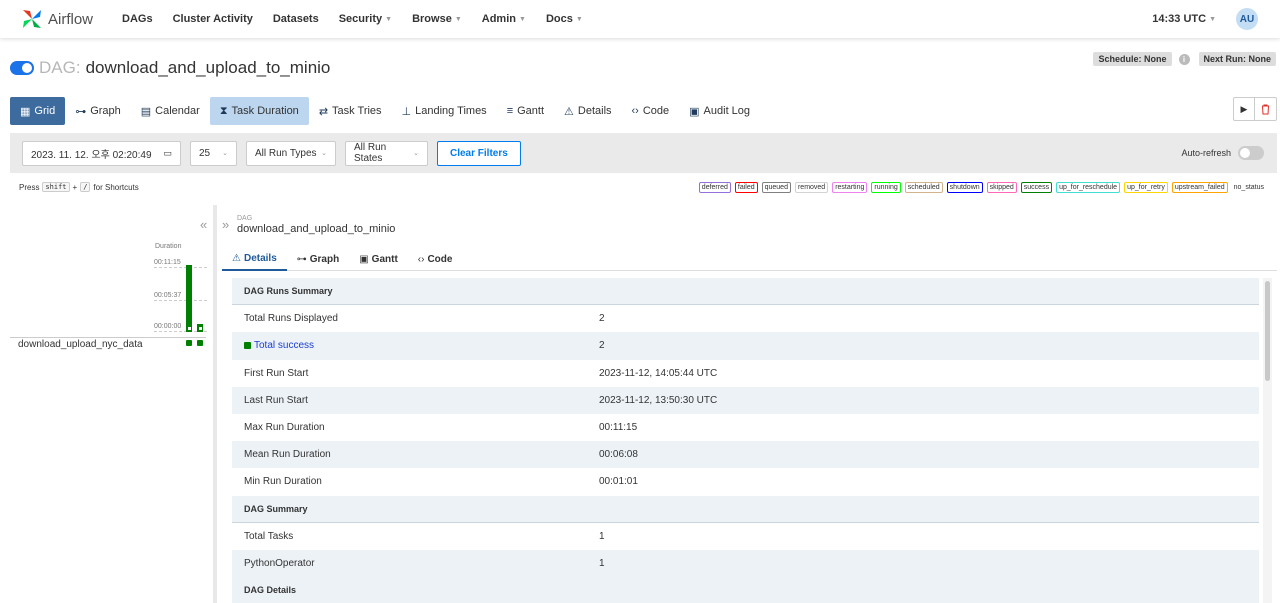 Image resolution: width=1280 pixels, height=603 pixels. Describe the element at coordinates (75, 187) in the screenshot. I see `shortcut-plus: +` at that location.